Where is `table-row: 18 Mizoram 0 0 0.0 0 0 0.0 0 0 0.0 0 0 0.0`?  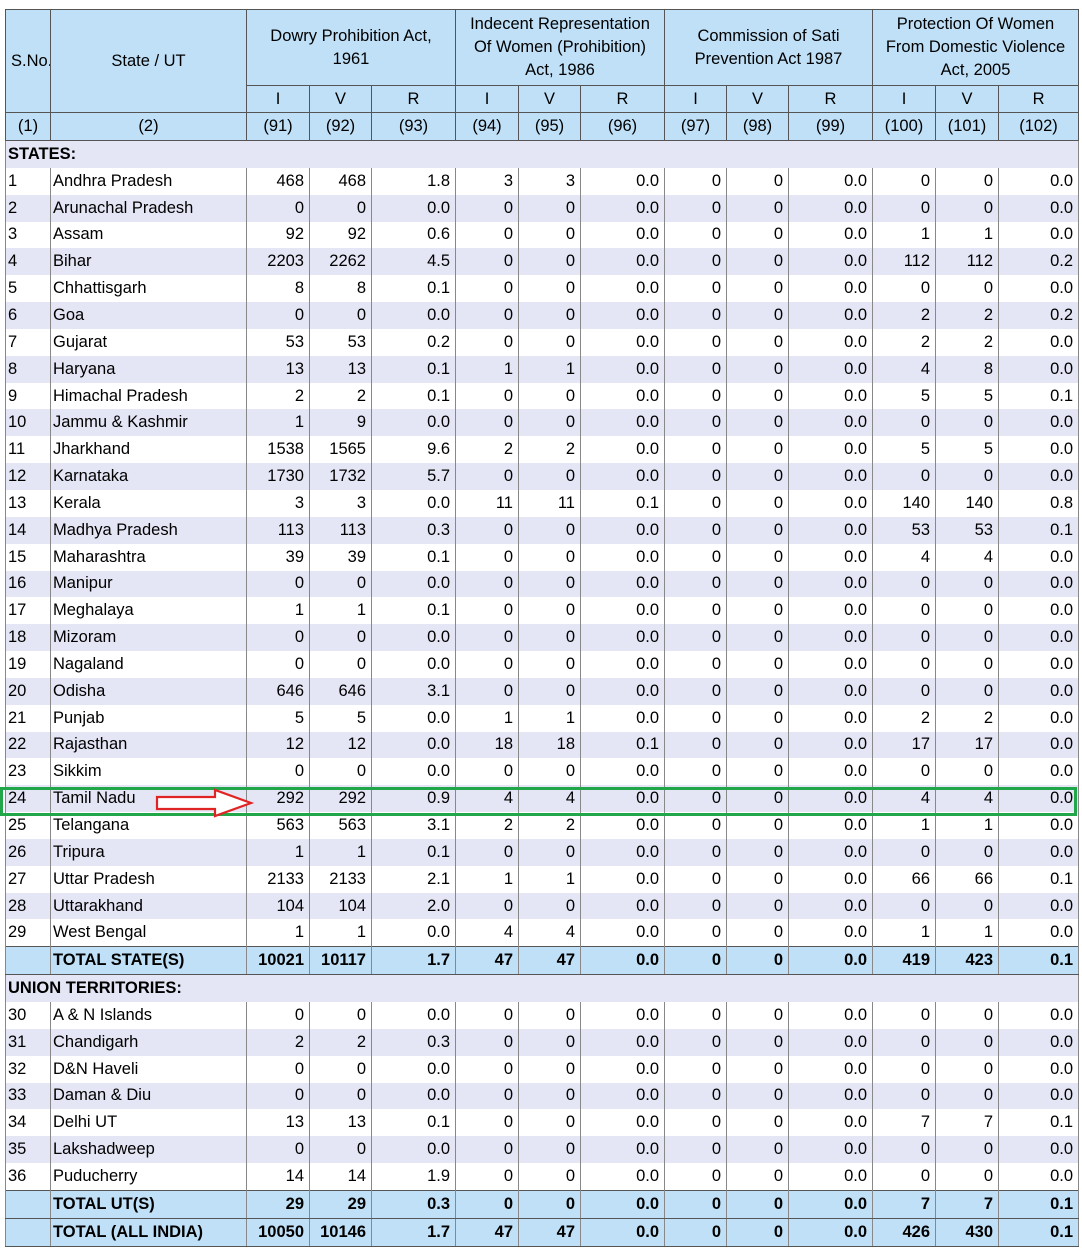 table-row: 18 Mizoram 0 0 0.0 0 0 0.0 0 0 0.0 0 0 0.0 is located at coordinates (542, 638).